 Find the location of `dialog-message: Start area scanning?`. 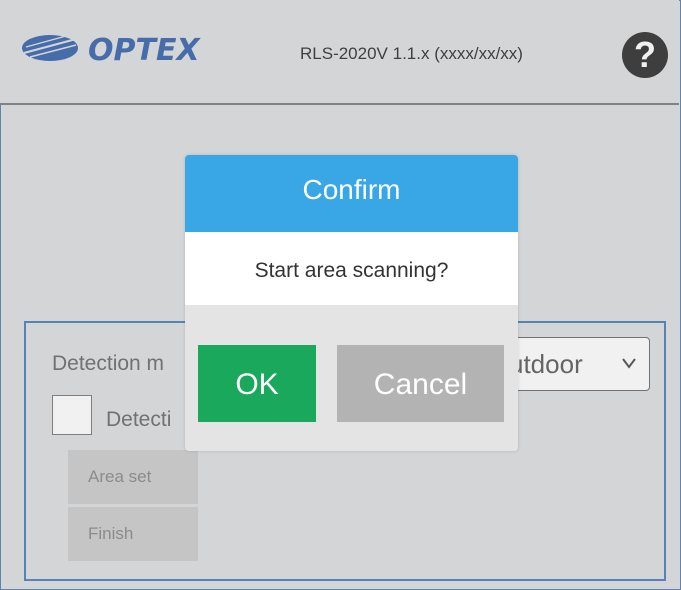

dialog-message: Start area scanning? is located at coordinates (351, 270).